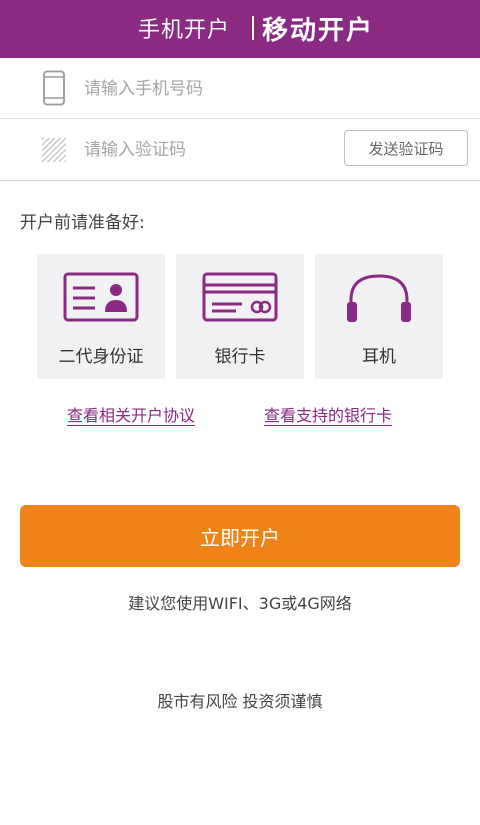 The height and width of the screenshot is (825, 480). I want to click on headphones-label: 耳机, so click(379, 357).